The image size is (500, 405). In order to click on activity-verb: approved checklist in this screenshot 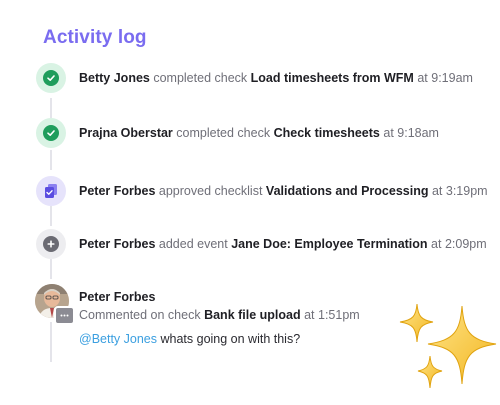, I will do `click(210, 191)`.